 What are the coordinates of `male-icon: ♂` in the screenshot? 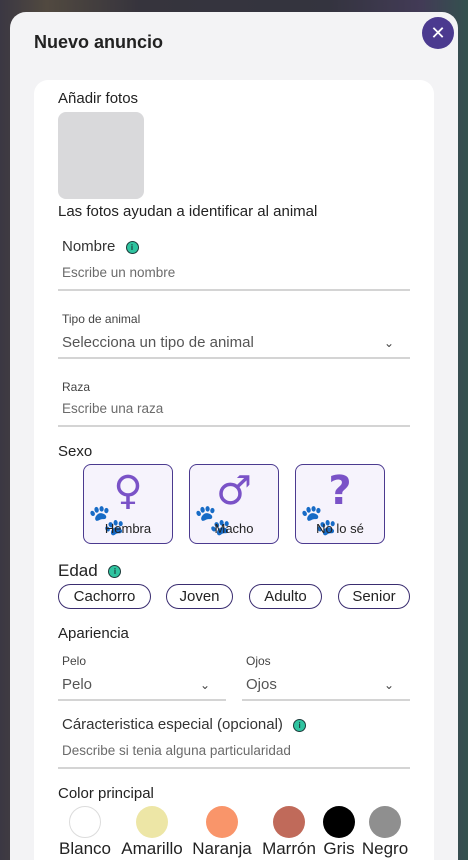 It's located at (234, 491).